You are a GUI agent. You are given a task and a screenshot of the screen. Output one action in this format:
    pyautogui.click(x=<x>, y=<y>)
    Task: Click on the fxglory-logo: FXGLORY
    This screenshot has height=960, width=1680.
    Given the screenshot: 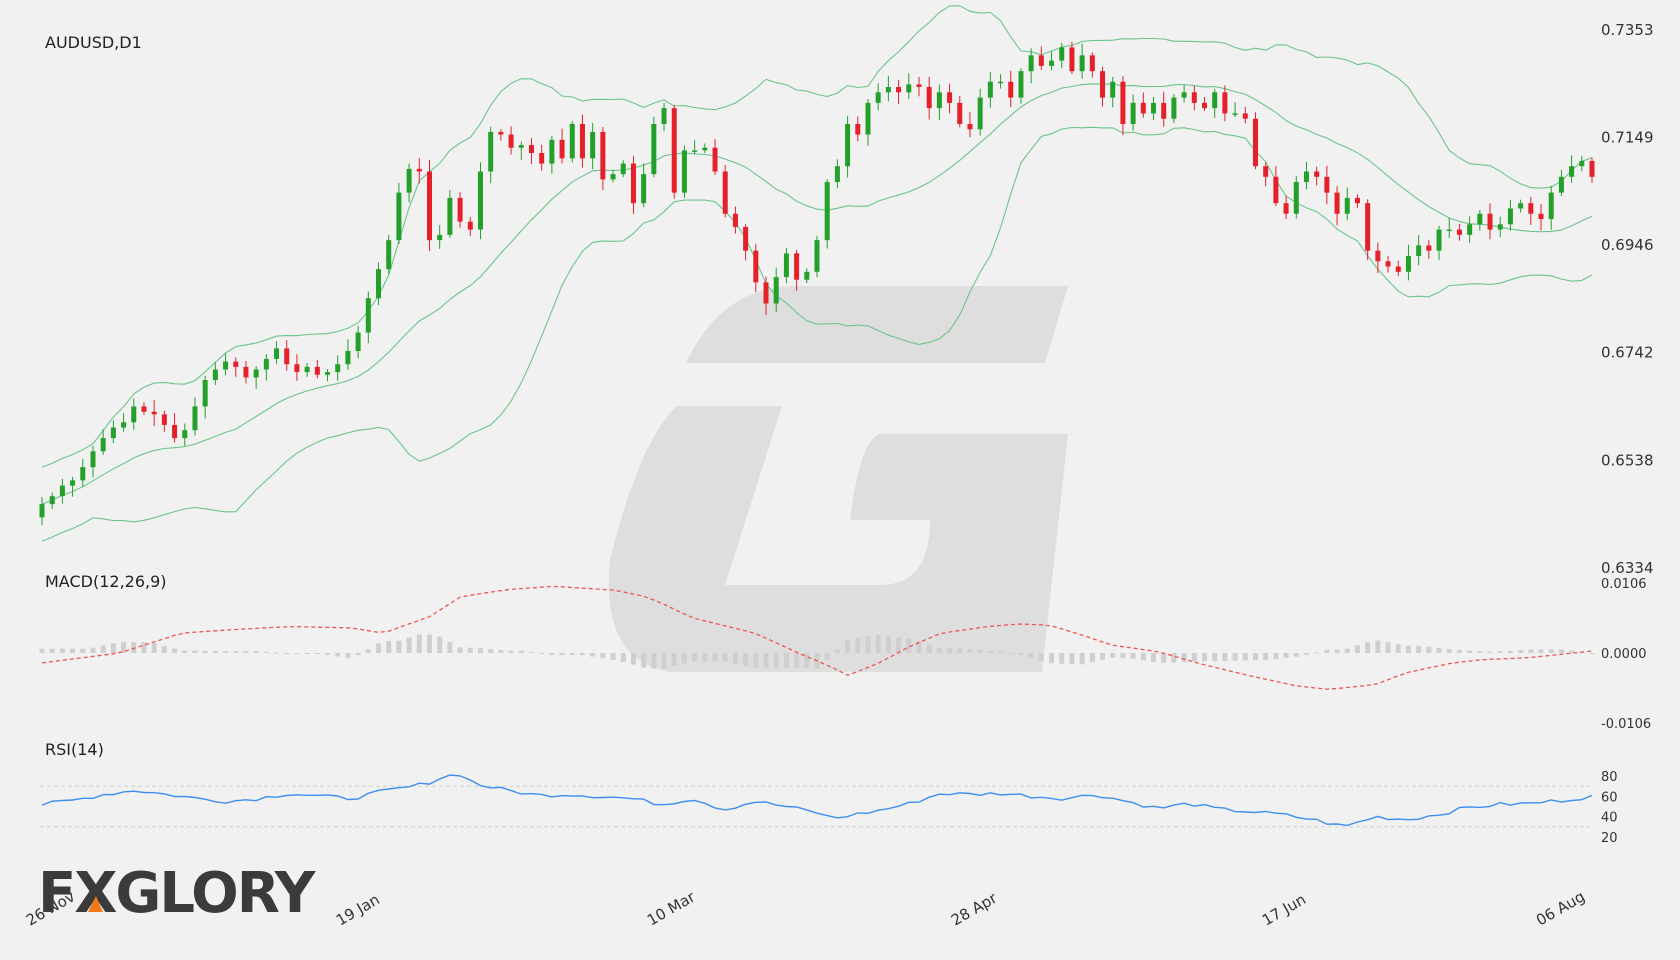 What is the action you would take?
    pyautogui.click(x=178, y=893)
    